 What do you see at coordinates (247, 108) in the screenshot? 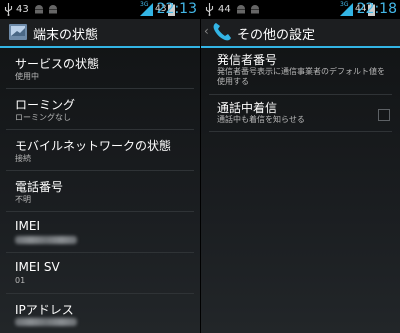
I see `item-title: 通話中着信` at bounding box center [247, 108].